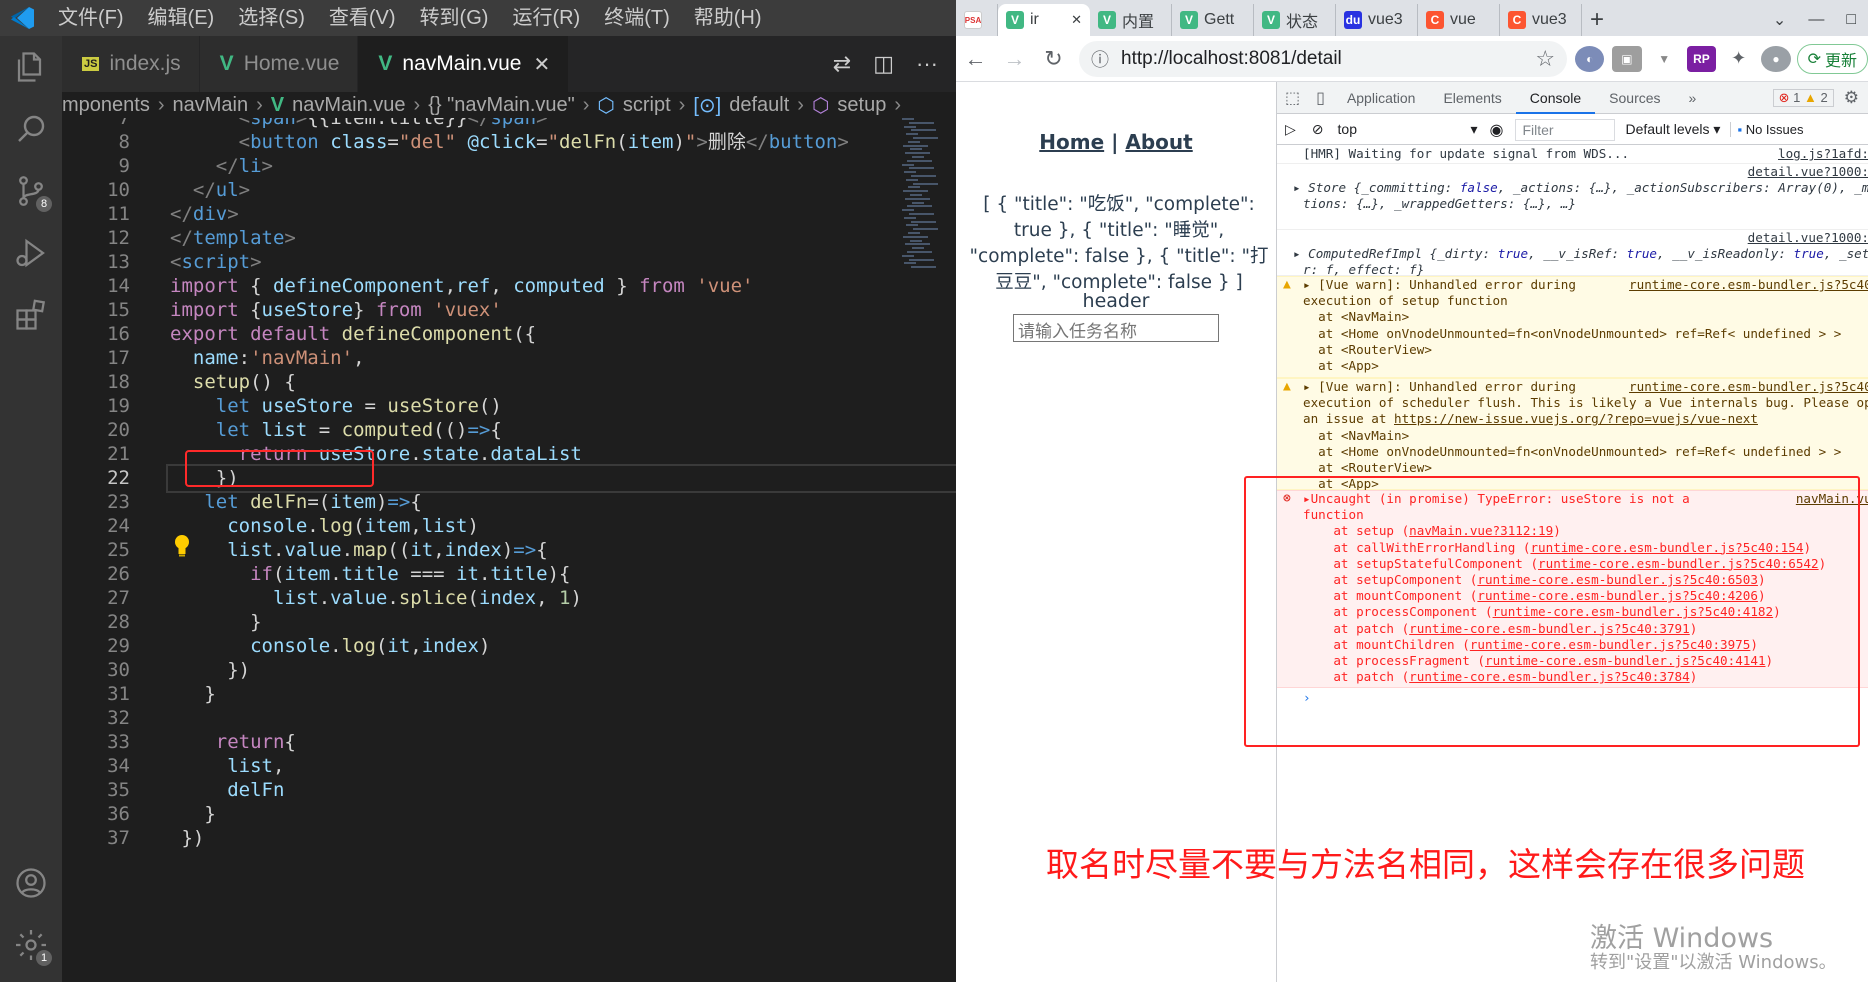 The image size is (1868, 982). I want to click on menu-item: 编辑(E), so click(181, 18).